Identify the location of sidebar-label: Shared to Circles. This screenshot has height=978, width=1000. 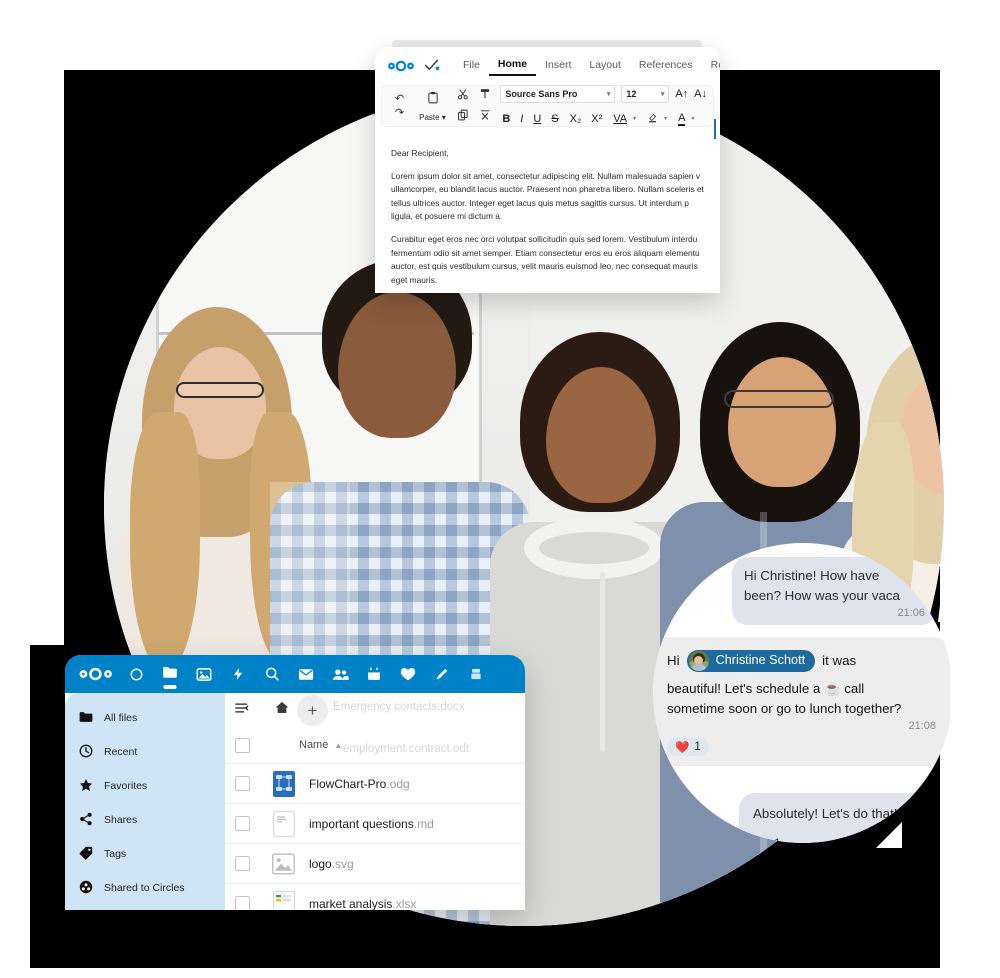
(144, 888).